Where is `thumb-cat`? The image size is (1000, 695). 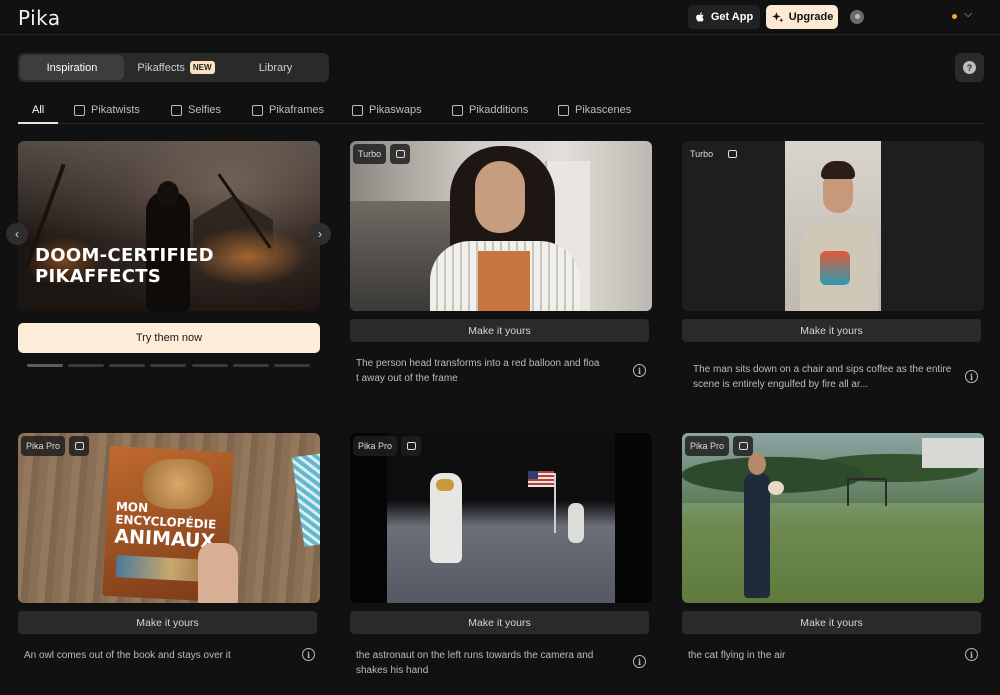 thumb-cat is located at coordinates (776, 488).